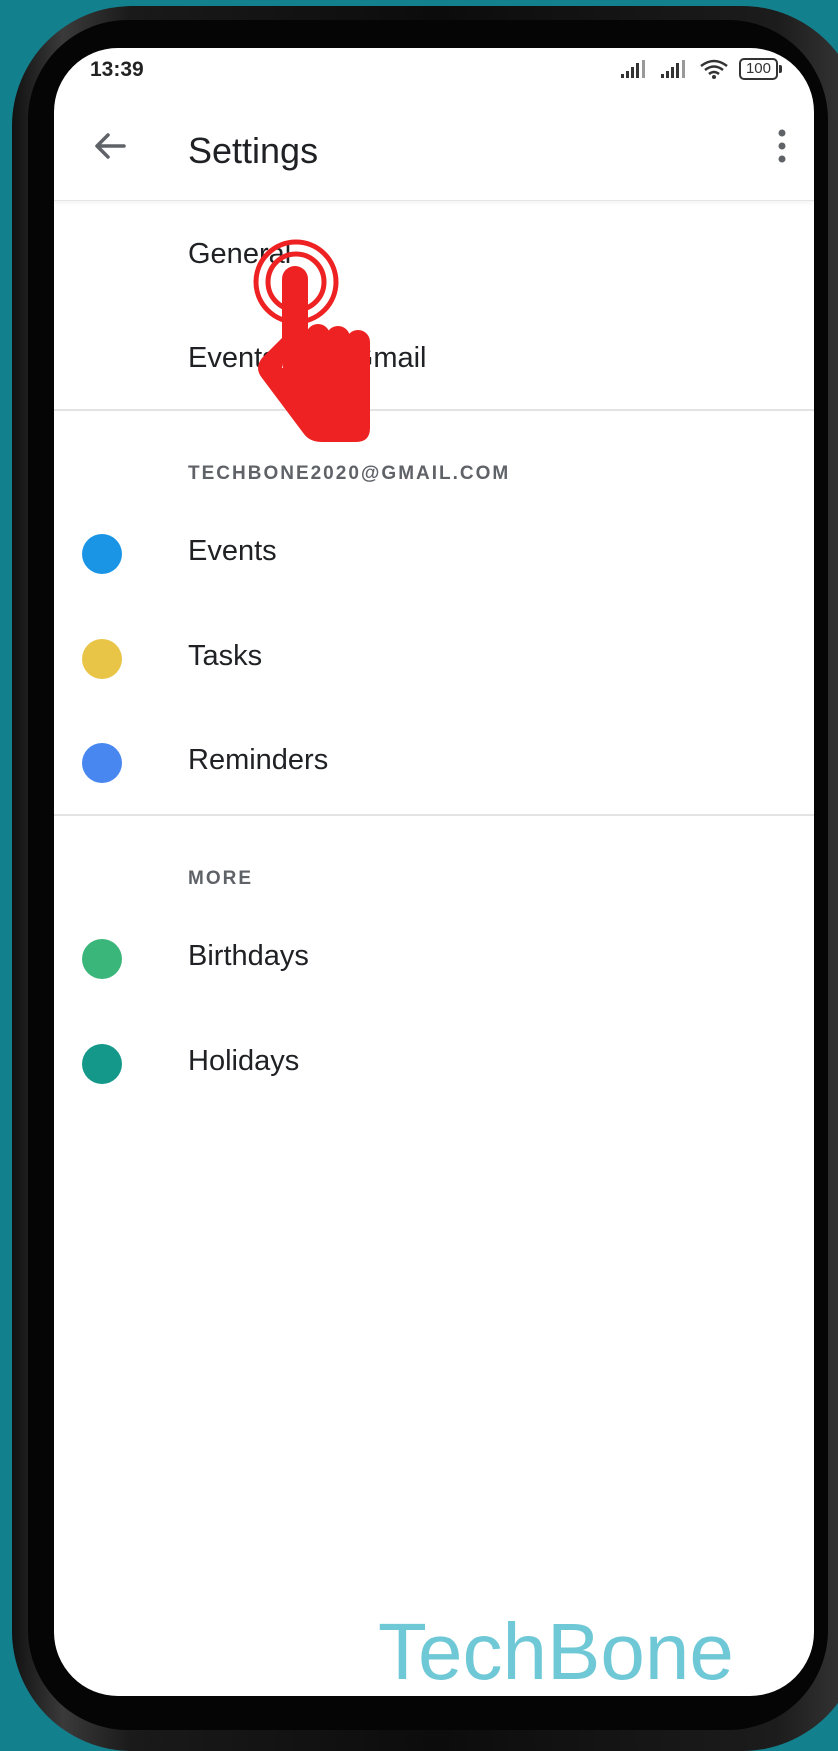 The height and width of the screenshot is (1751, 838). I want to click on wifi-icon, so click(714, 69).